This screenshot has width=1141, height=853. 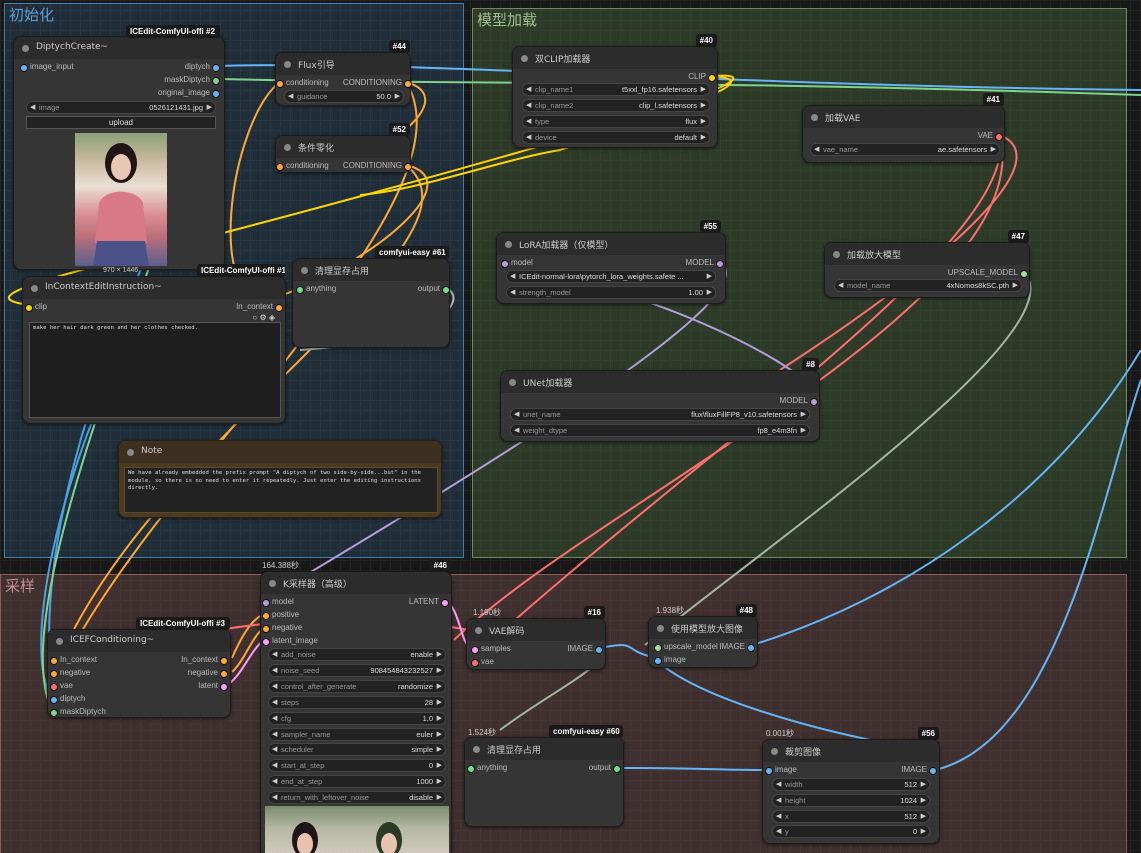 I want to click on output-negative: negative, so click(x=208, y=673).